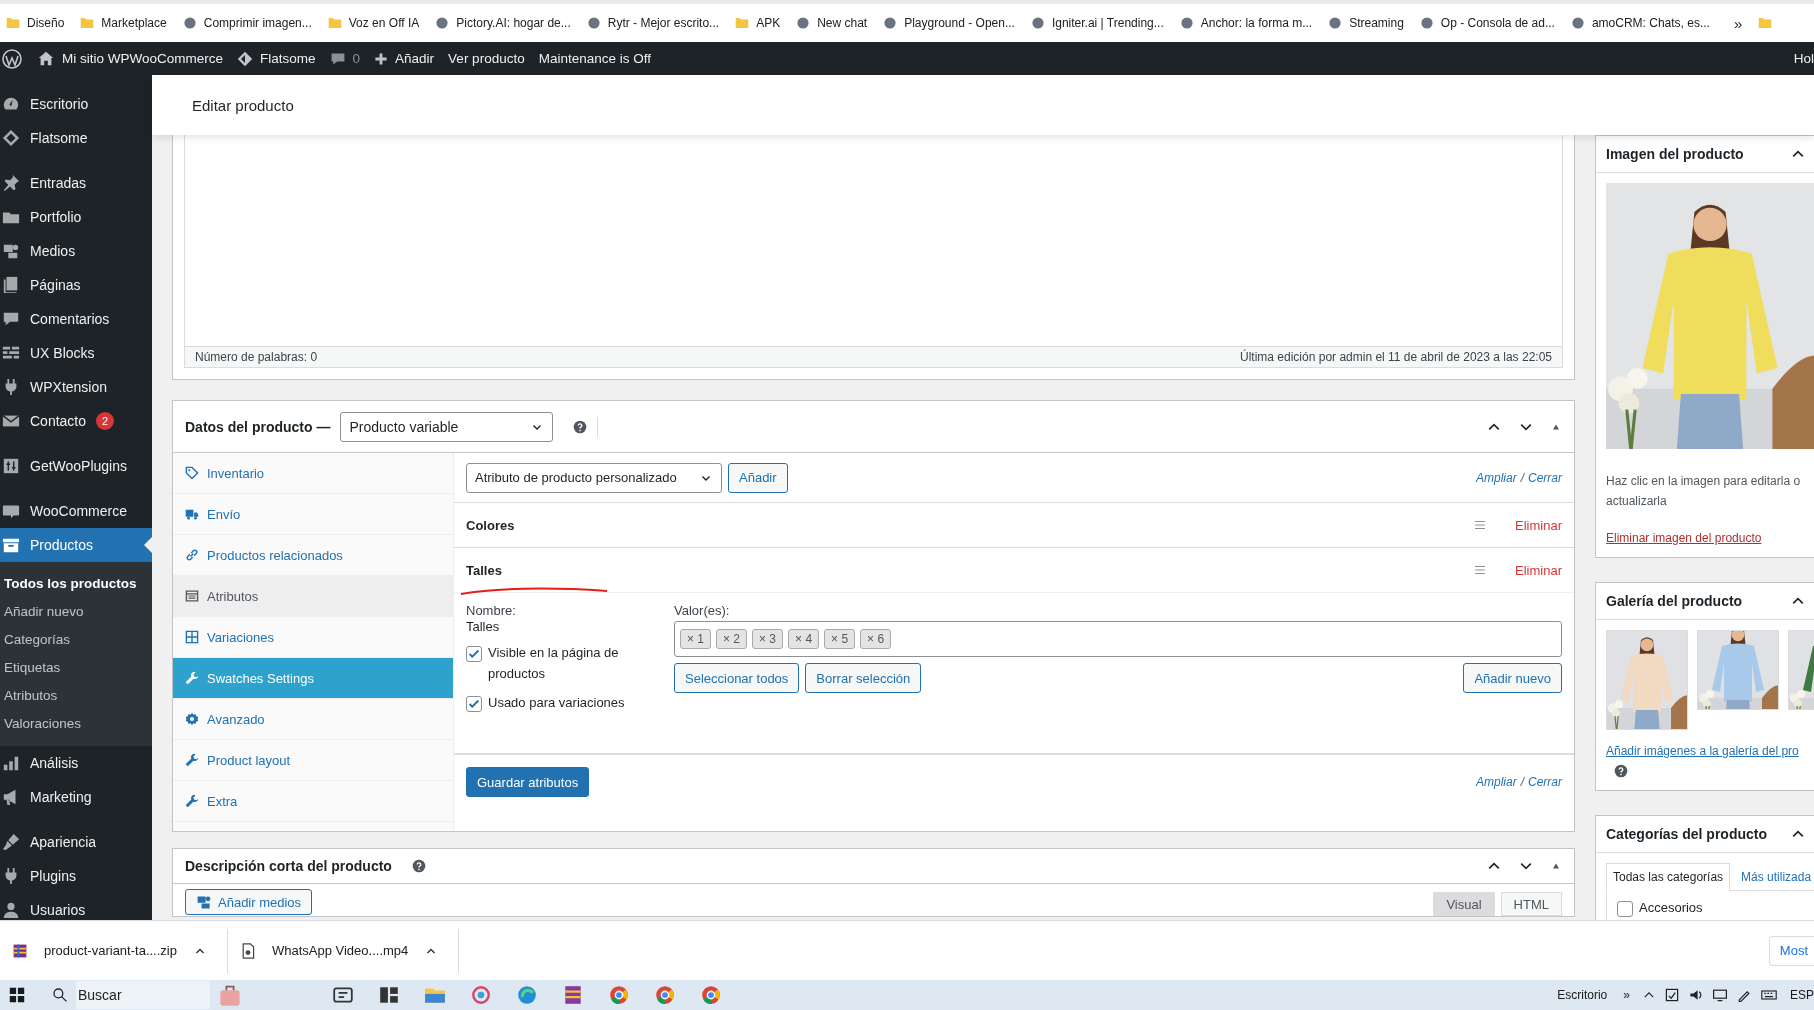  I want to click on search-field: Buscar, so click(143, 995).